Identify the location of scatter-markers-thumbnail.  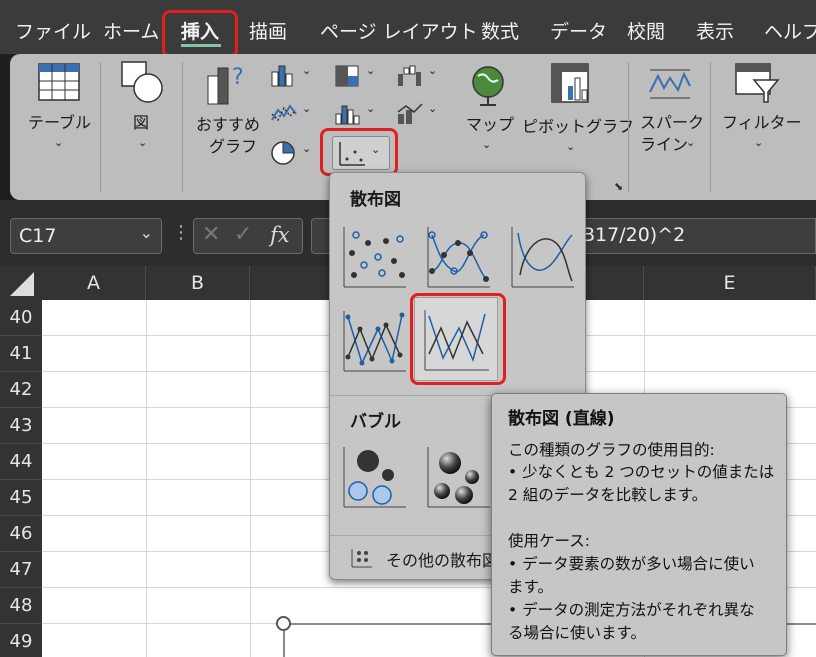
(374, 257).